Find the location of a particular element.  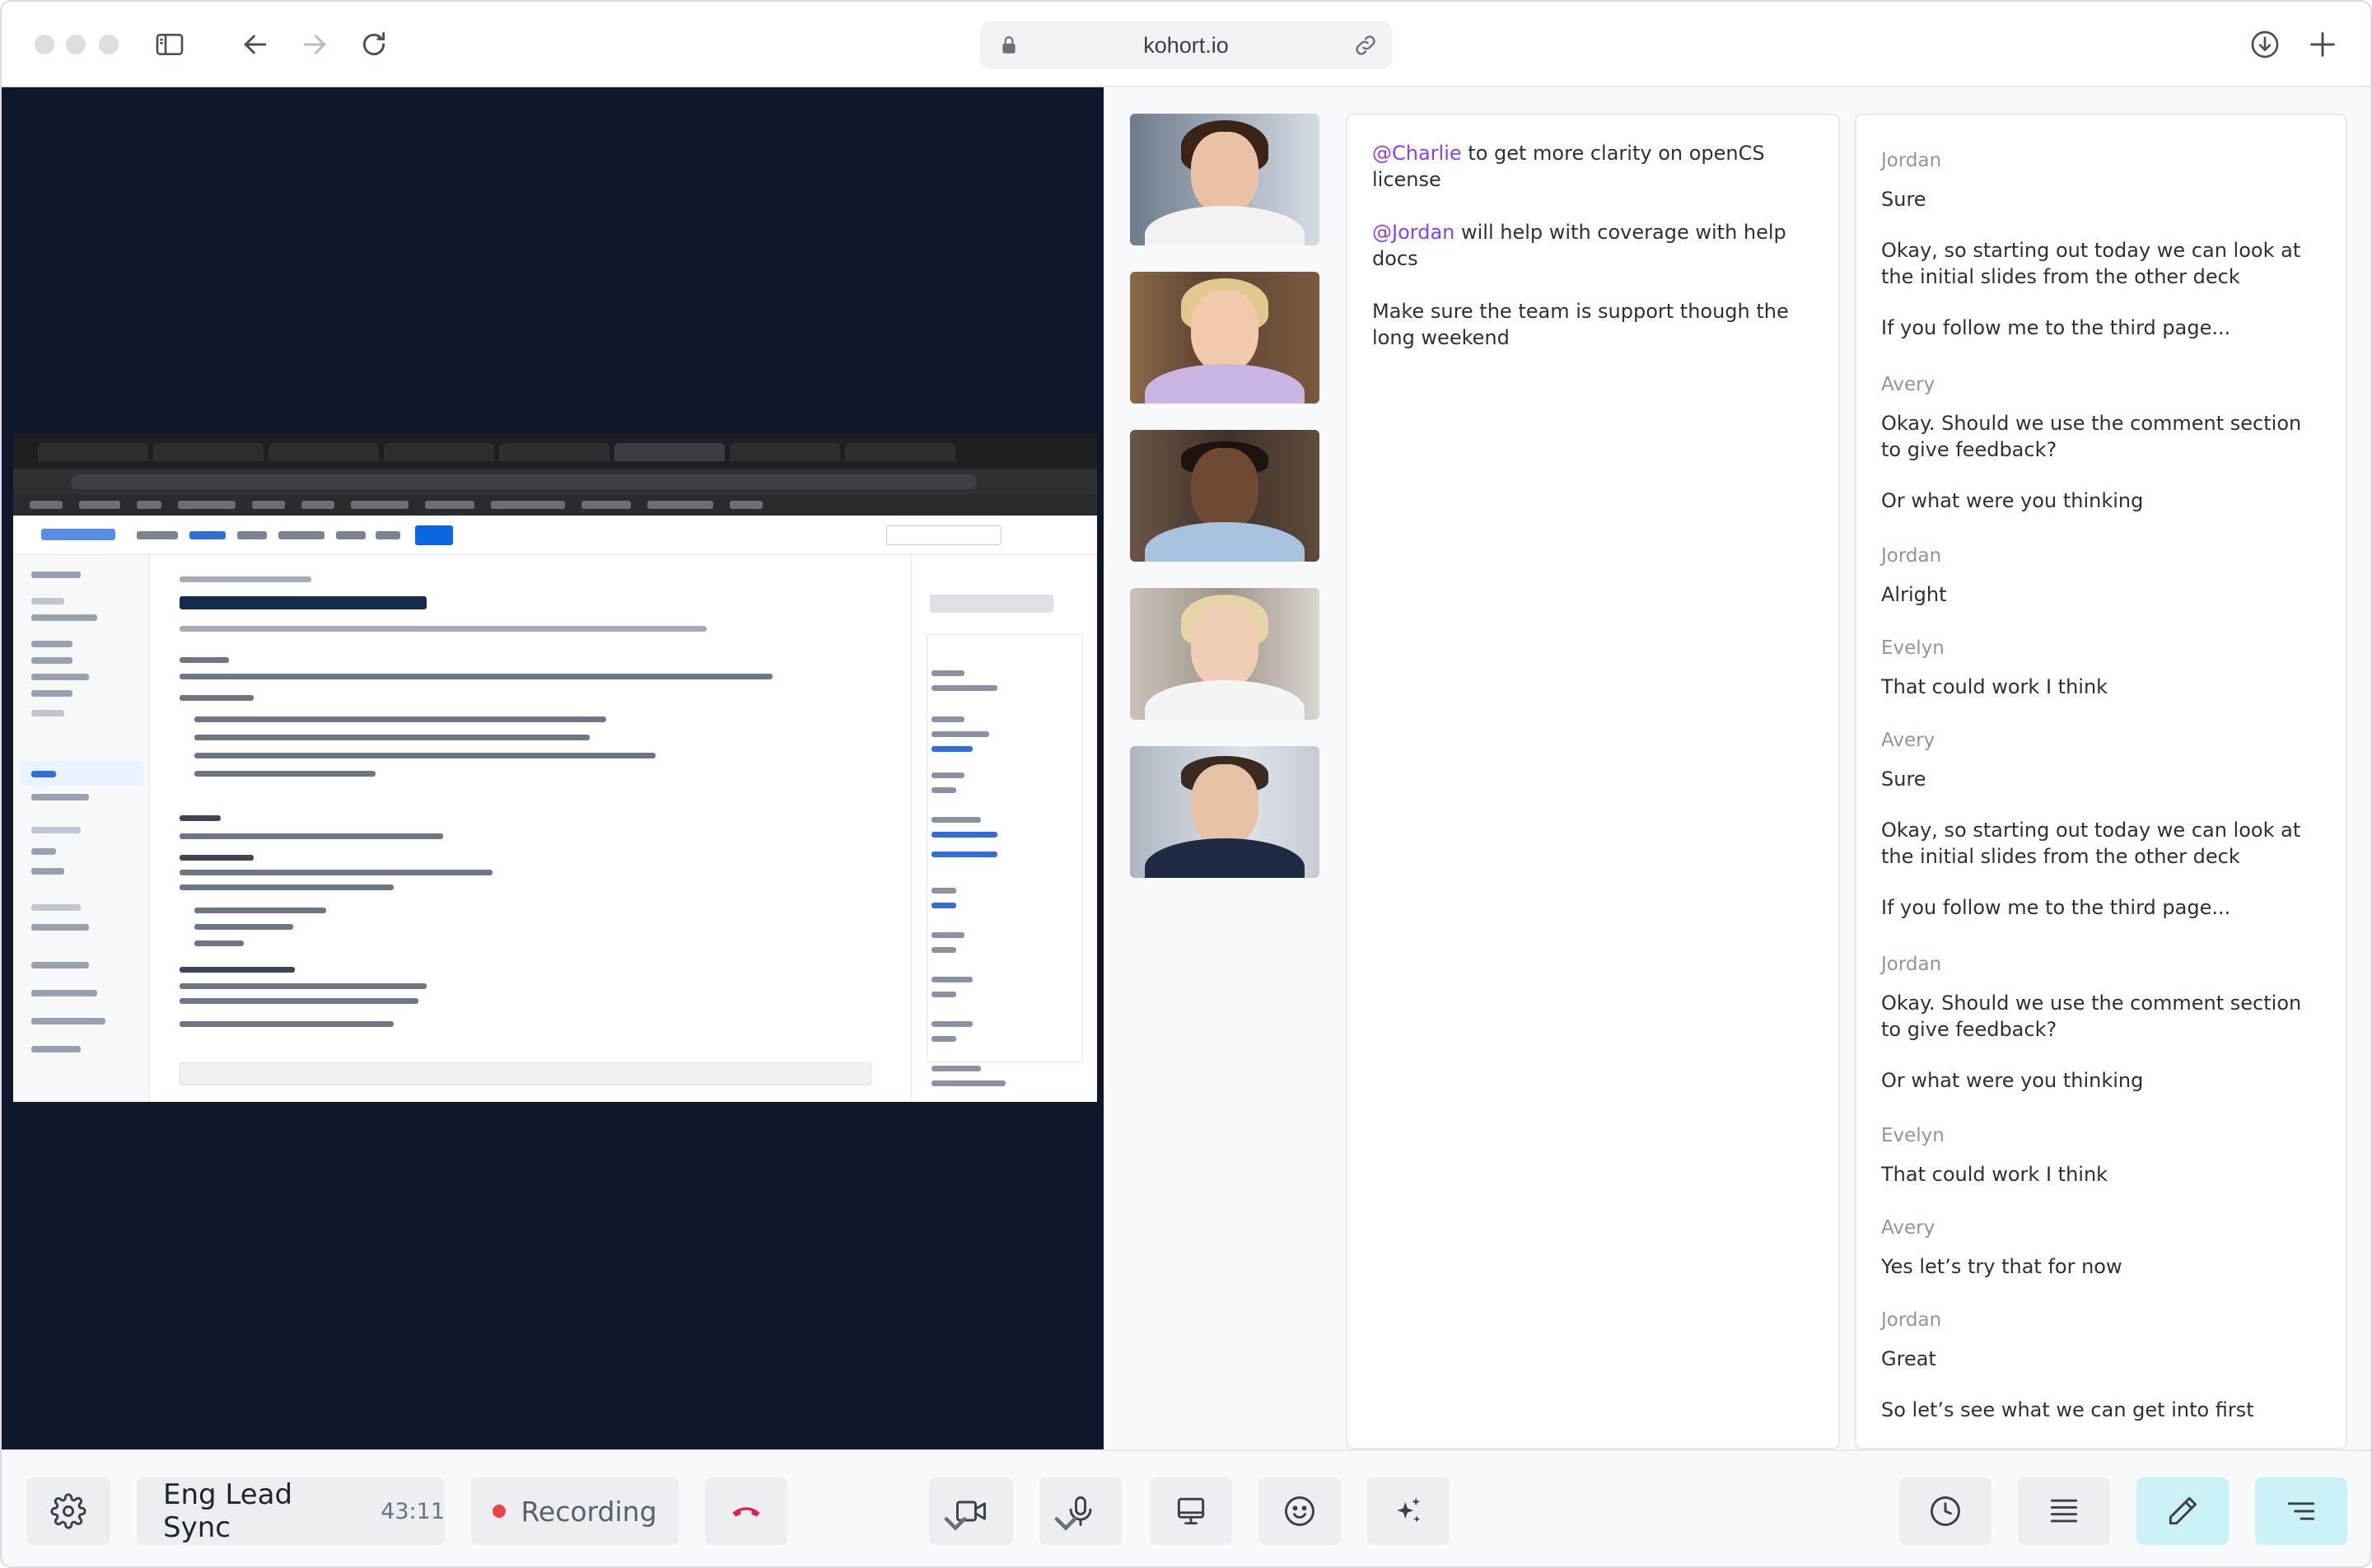

shared-browser-toolbar is located at coordinates (555, 481).